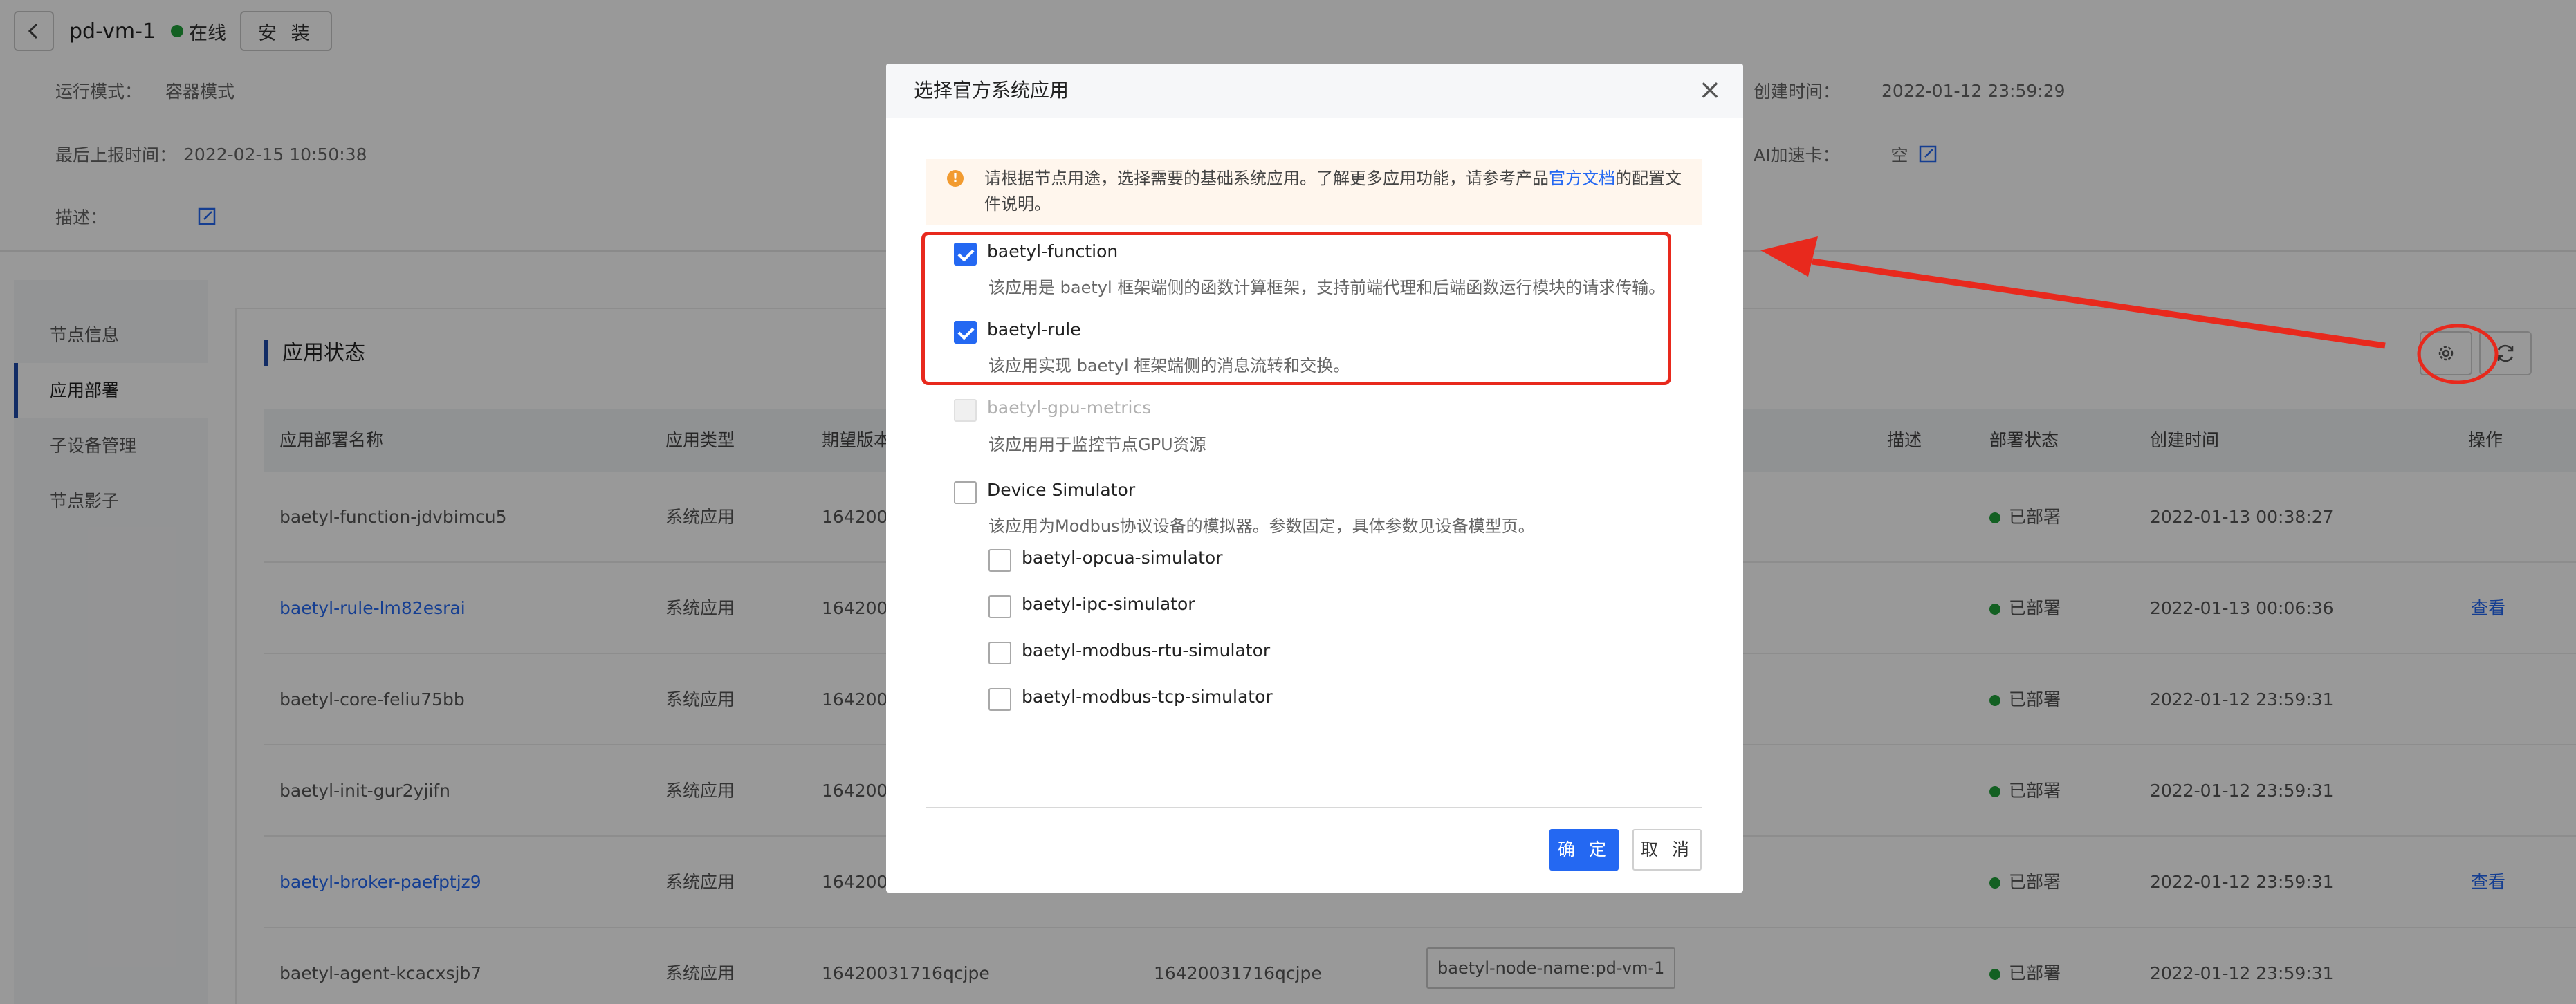 Image resolution: width=2576 pixels, height=1004 pixels. I want to click on dialog-footer-divider, so click(1314, 807).